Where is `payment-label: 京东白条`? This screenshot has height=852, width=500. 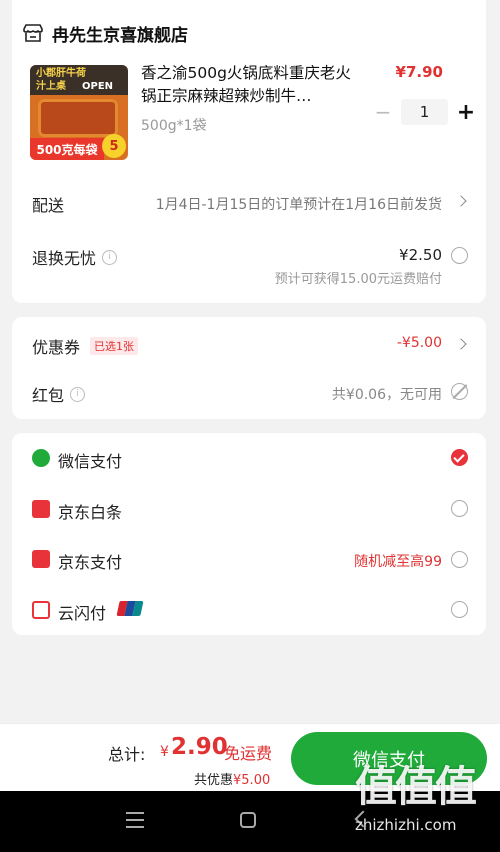 payment-label: 京东白条 is located at coordinates (90, 512).